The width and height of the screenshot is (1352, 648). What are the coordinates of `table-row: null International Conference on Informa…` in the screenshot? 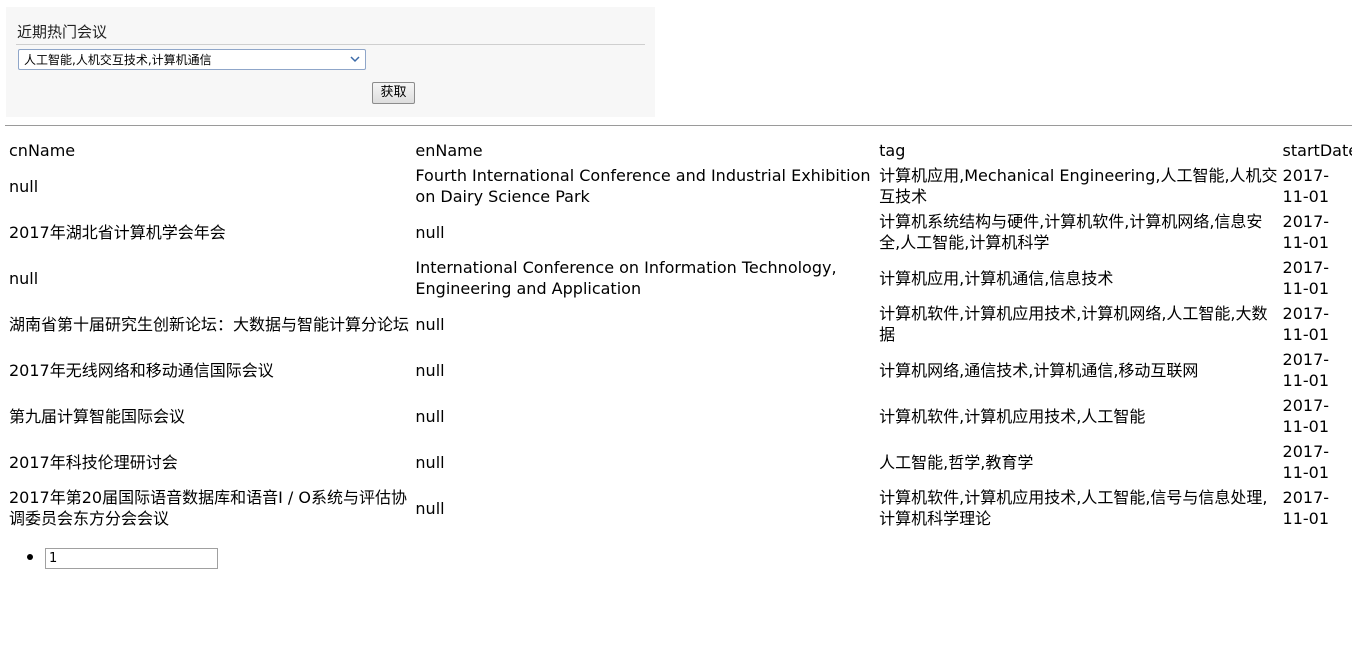 It's located at (680, 278).